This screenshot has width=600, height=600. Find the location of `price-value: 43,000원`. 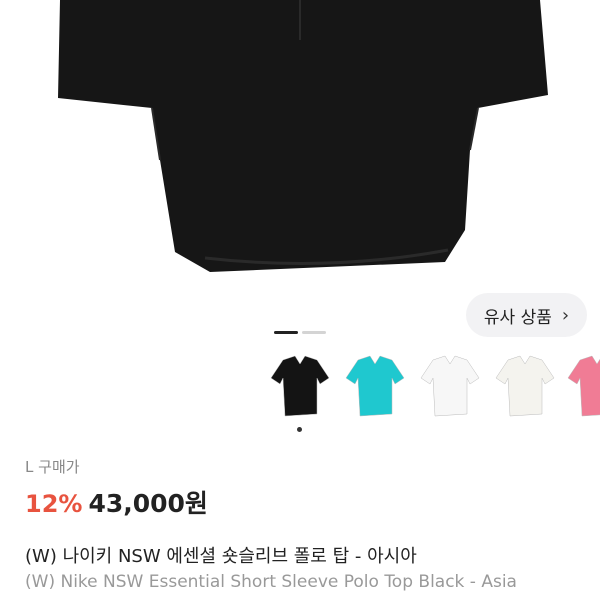

price-value: 43,000원 is located at coordinates (148, 503).